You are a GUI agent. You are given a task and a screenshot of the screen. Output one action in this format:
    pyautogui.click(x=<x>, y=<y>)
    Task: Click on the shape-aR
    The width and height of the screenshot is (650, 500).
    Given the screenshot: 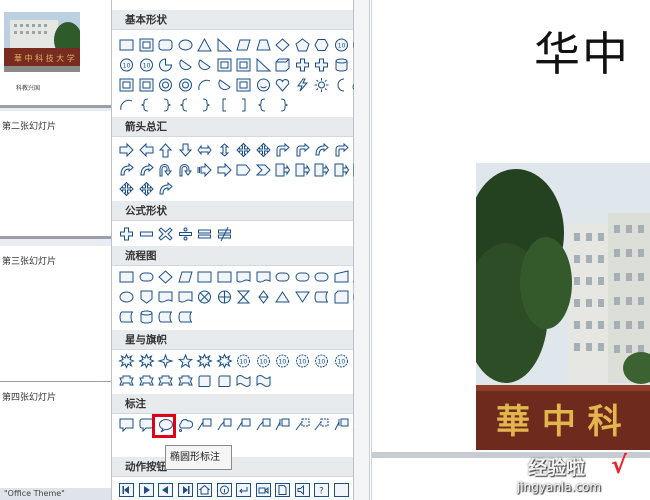 What is the action you would take?
    pyautogui.click(x=127, y=150)
    